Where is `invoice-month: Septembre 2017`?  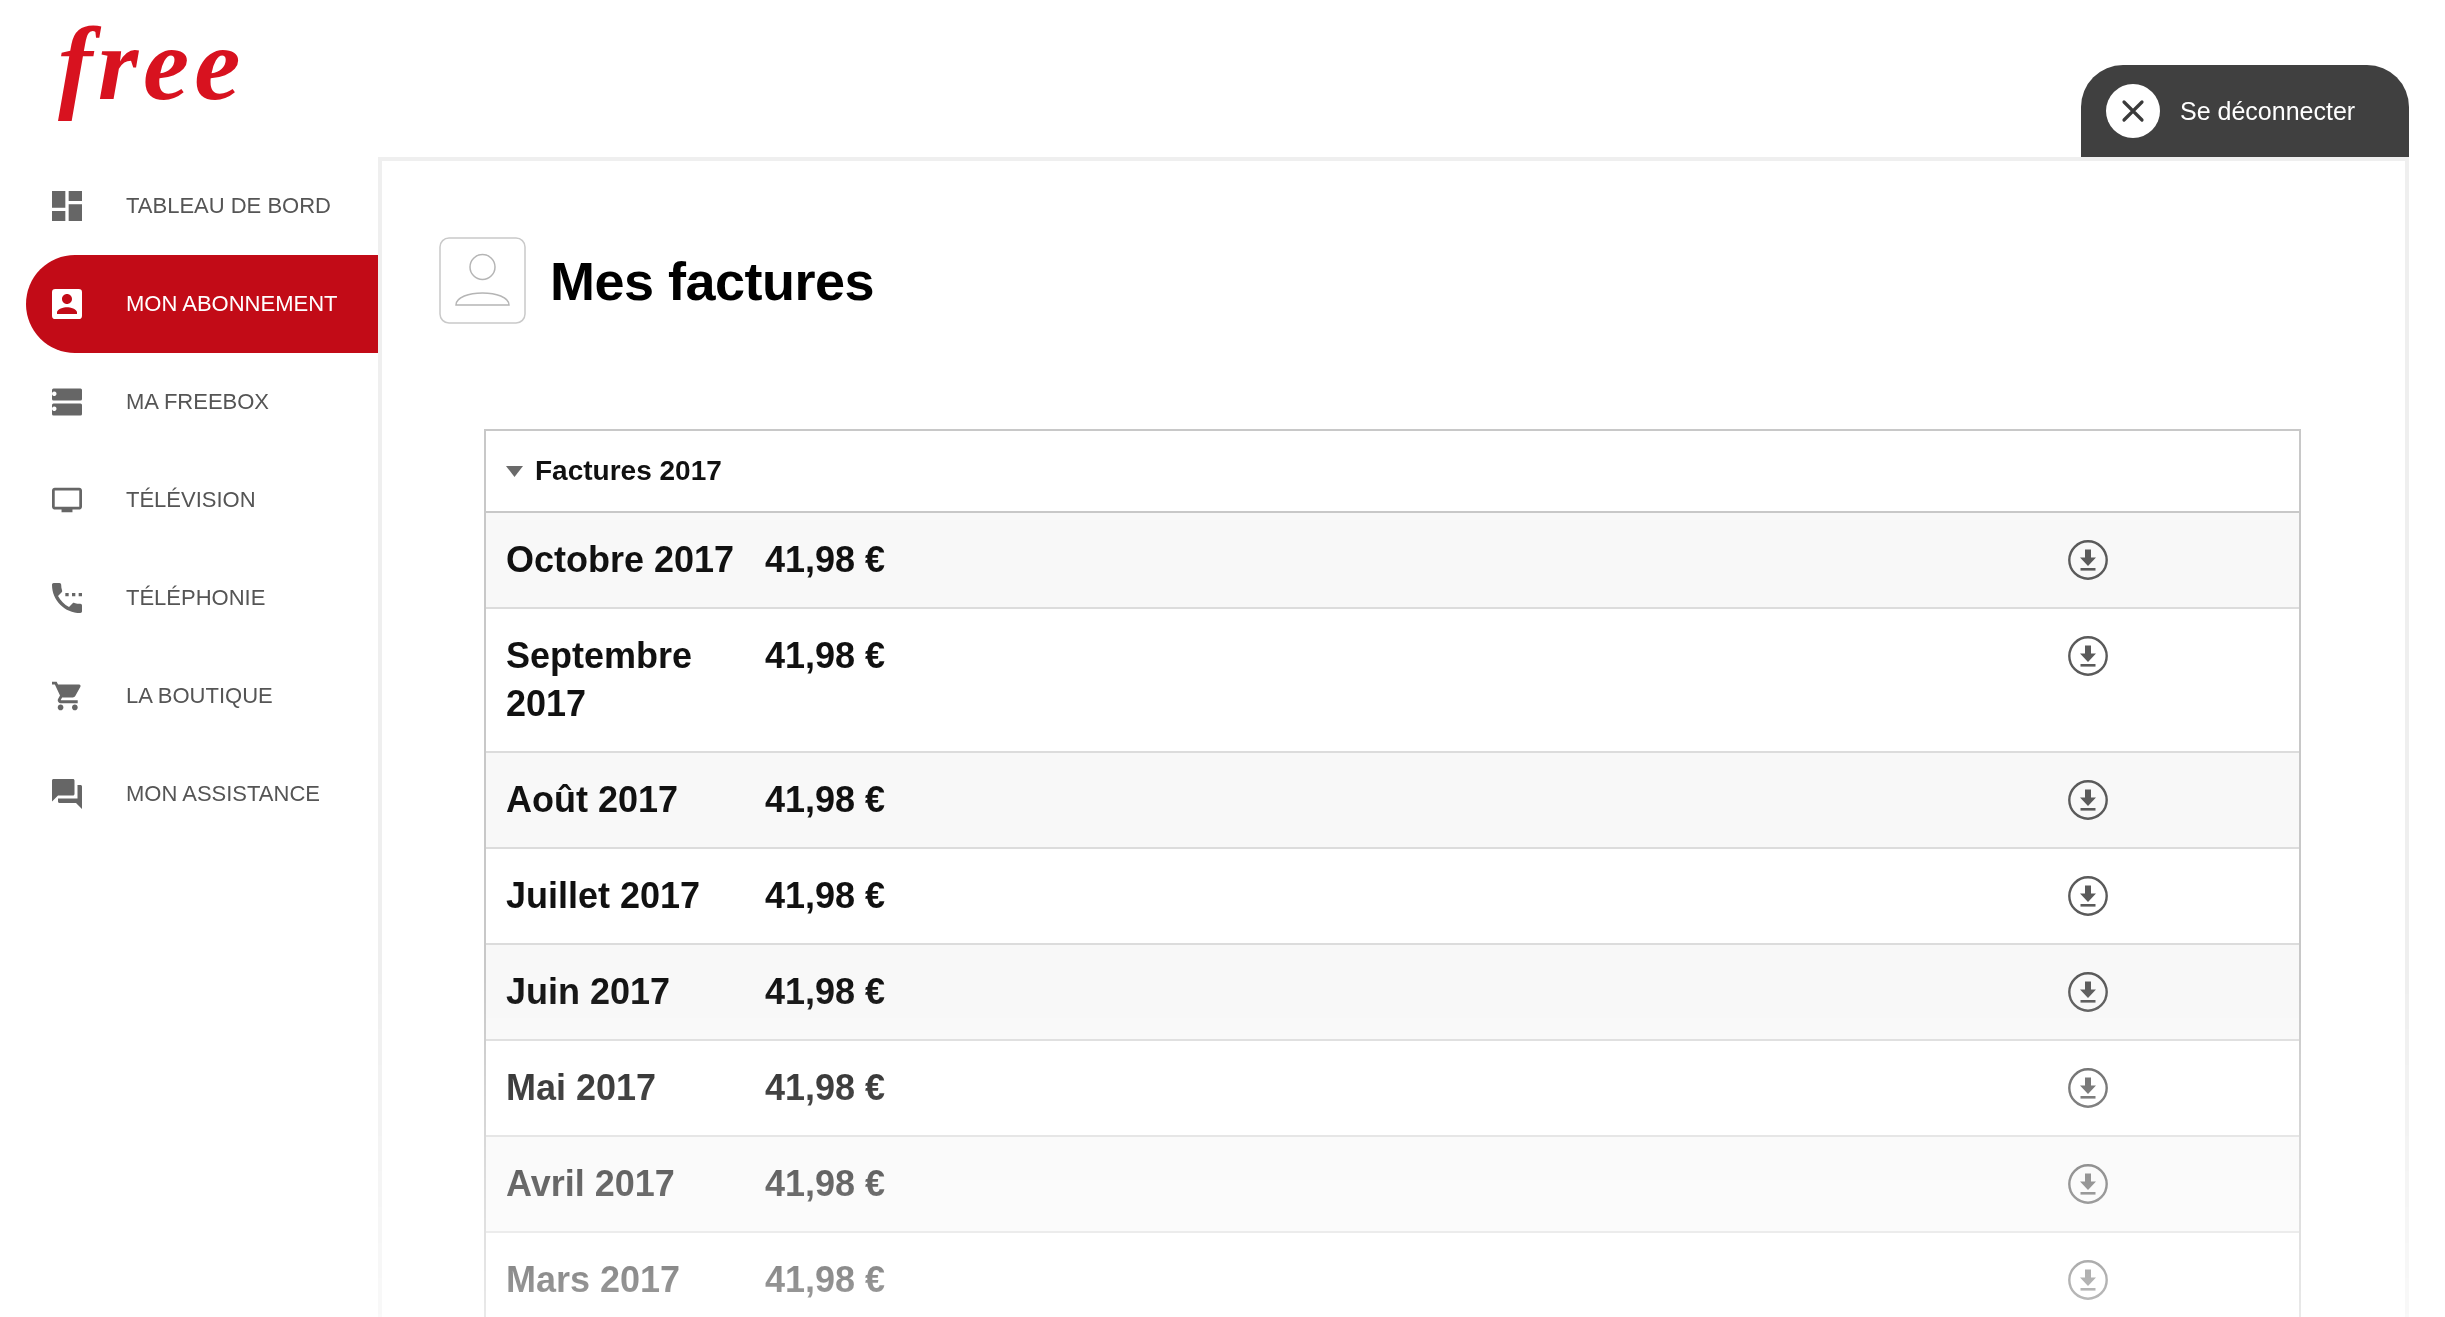 invoice-month: Septembre 2017 is located at coordinates (600, 680).